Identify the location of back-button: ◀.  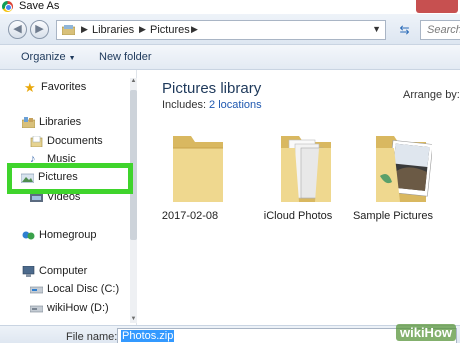
(17, 29).